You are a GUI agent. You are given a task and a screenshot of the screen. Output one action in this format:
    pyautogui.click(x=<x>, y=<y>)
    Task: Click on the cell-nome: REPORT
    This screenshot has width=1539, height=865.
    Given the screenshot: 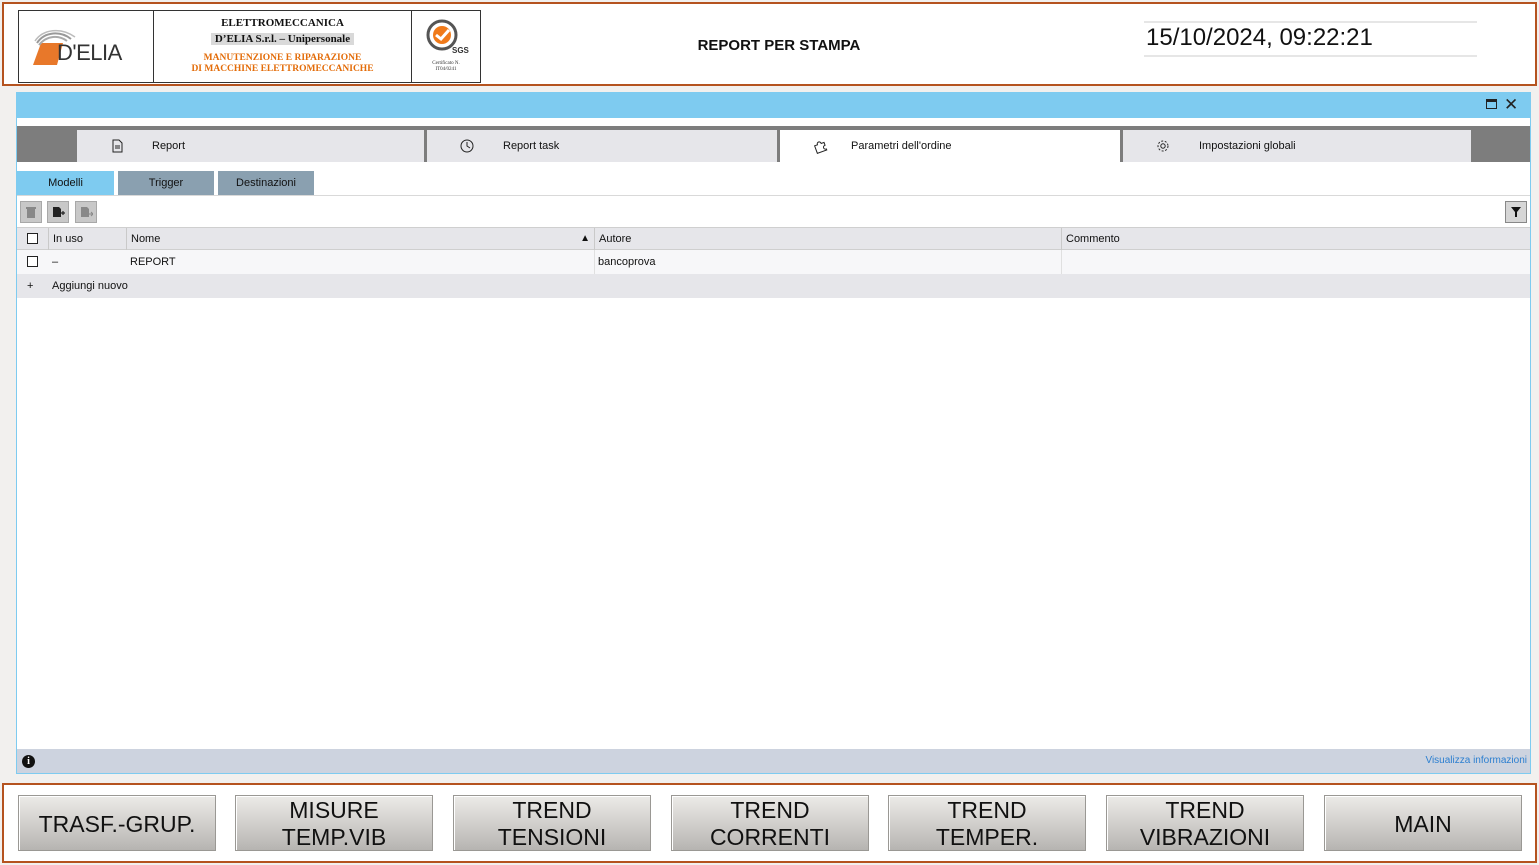 What is the action you would take?
    pyautogui.click(x=153, y=262)
    